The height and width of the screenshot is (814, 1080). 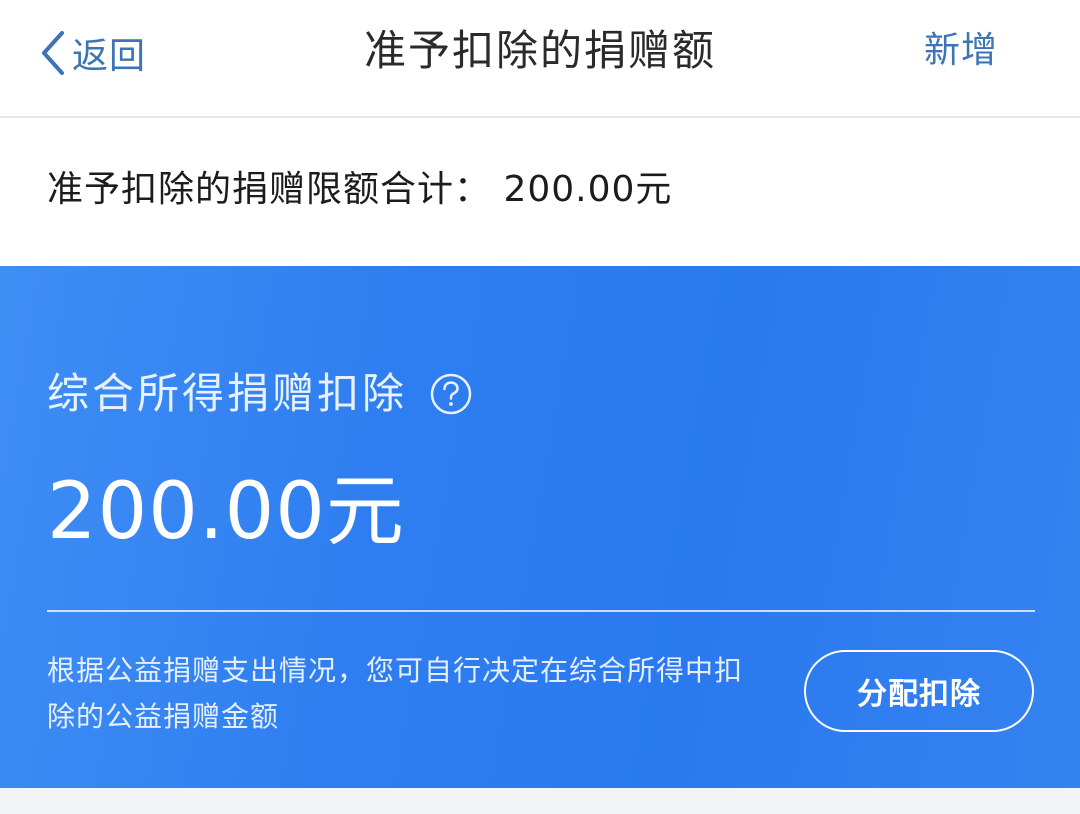 I want to click on card-title: 综合所得捐赠扣除, so click(x=260, y=394).